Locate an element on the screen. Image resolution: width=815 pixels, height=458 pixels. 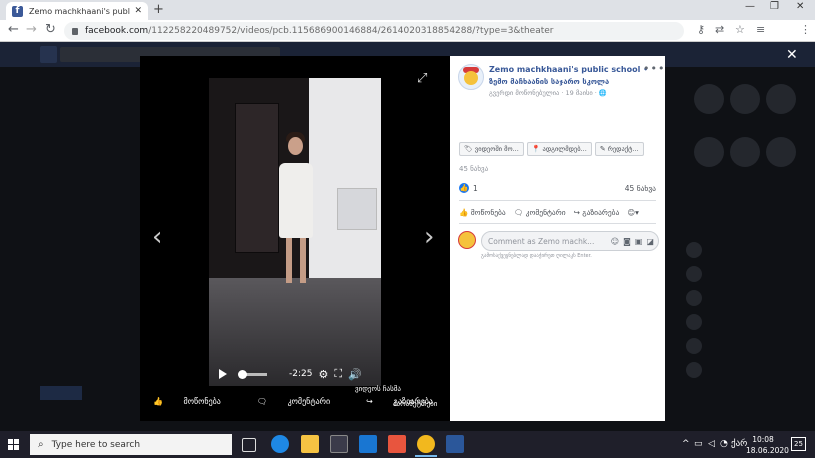
camera-icon: ◙ is located at coordinates (627, 241).